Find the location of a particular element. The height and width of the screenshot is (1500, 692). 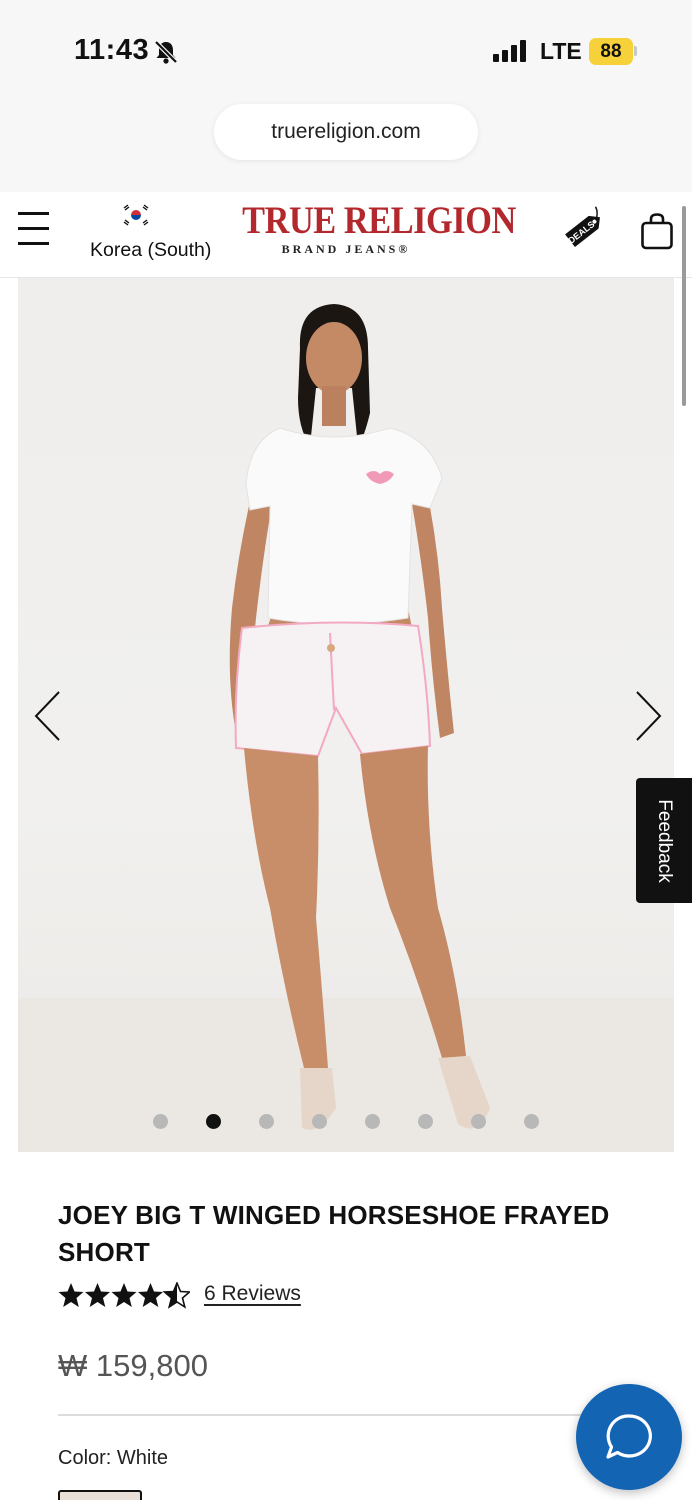

chat-button is located at coordinates (629, 1437).